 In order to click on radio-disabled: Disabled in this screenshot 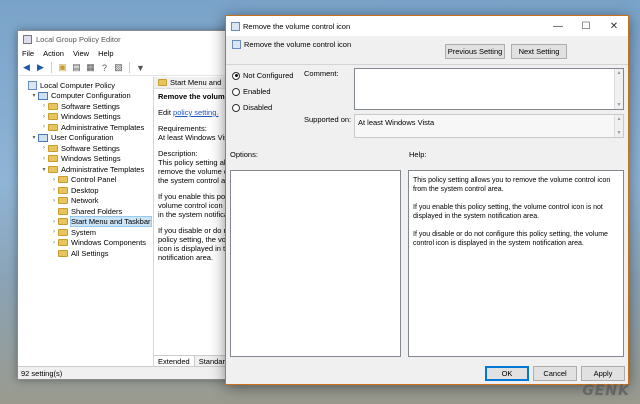, I will do `click(252, 107)`.